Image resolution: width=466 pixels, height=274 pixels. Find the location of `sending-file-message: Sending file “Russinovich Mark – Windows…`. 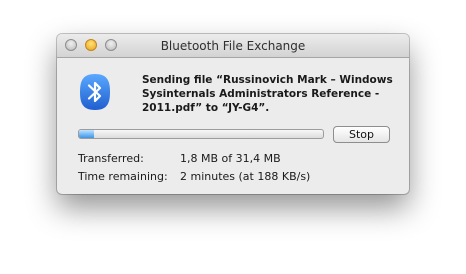

sending-file-message: Sending file “Russinovich Mark – Windows… is located at coordinates (267, 94).